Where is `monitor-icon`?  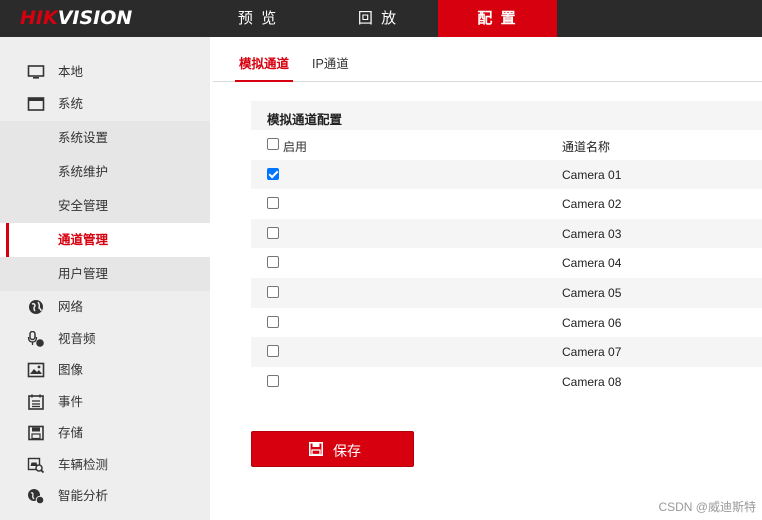 monitor-icon is located at coordinates (36, 72).